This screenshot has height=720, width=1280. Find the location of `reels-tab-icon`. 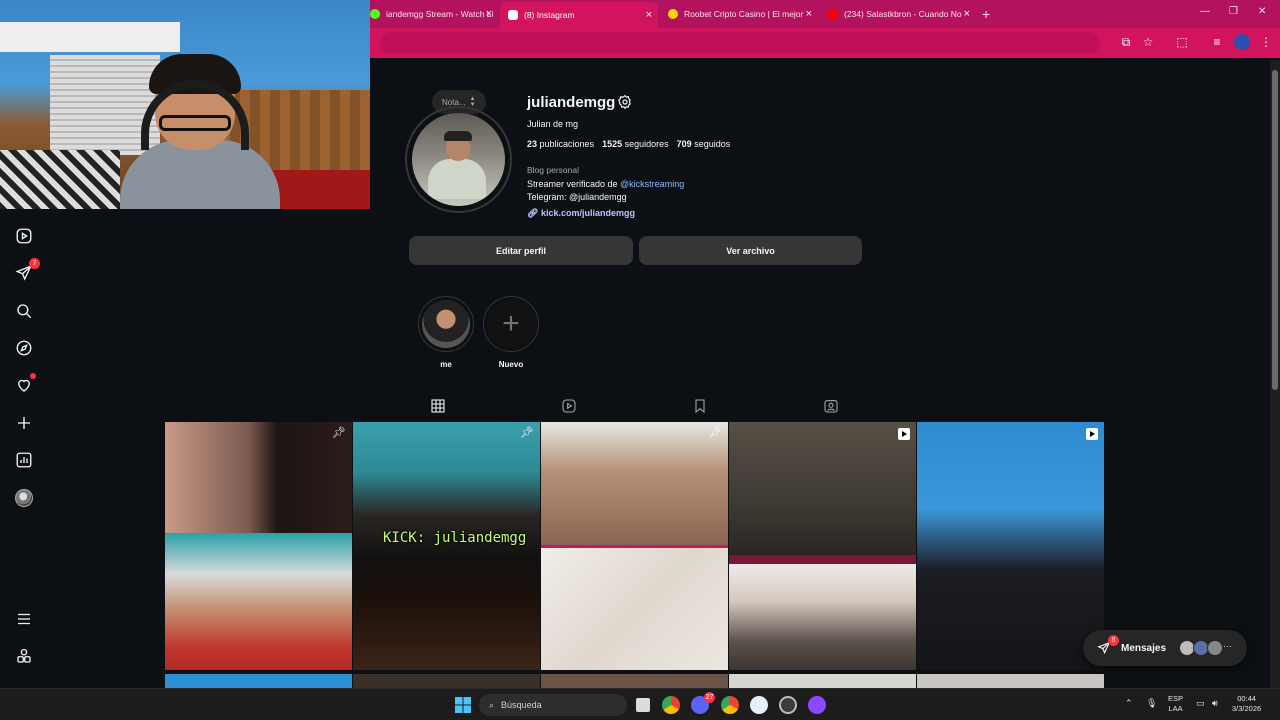

reels-tab-icon is located at coordinates (569, 406).